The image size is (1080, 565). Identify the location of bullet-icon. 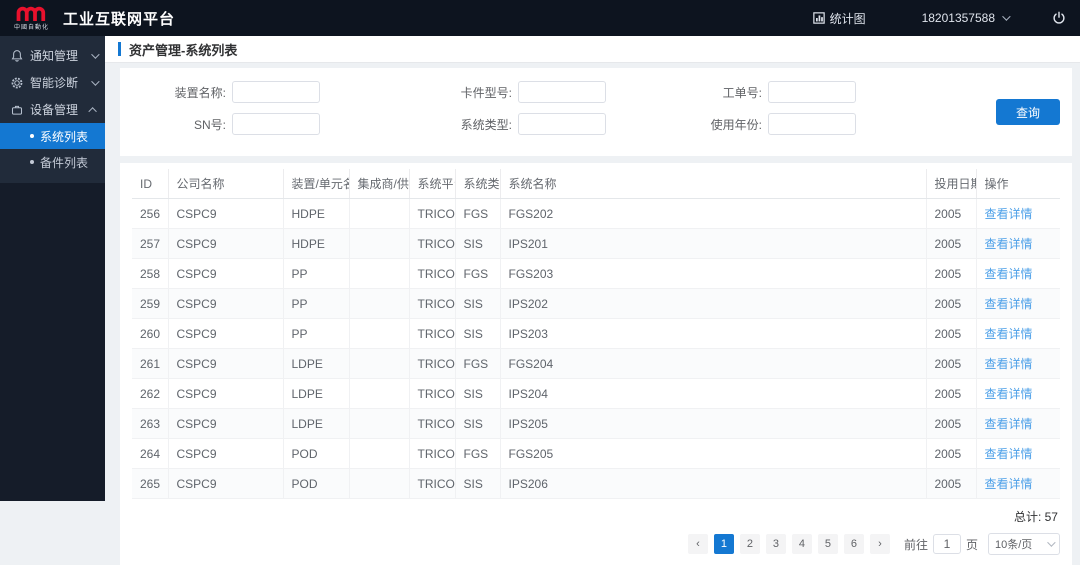
(32, 162).